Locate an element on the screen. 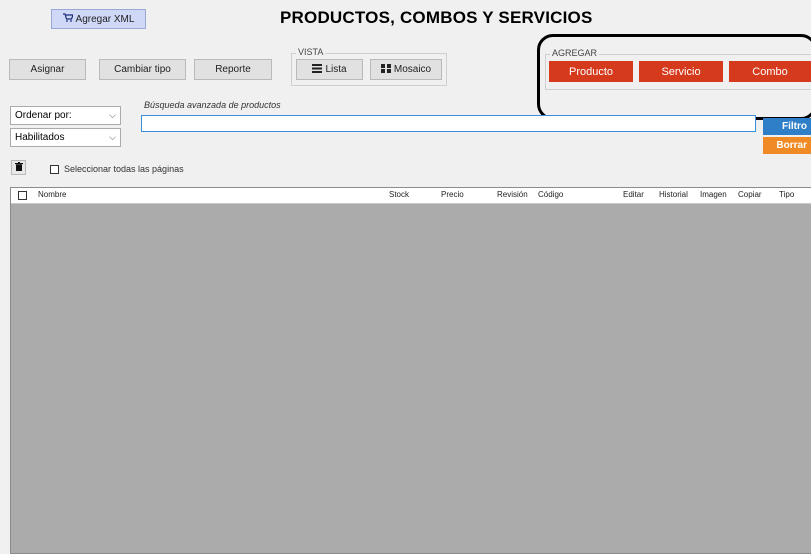  mosaico-label: Mosaico is located at coordinates (412, 69).